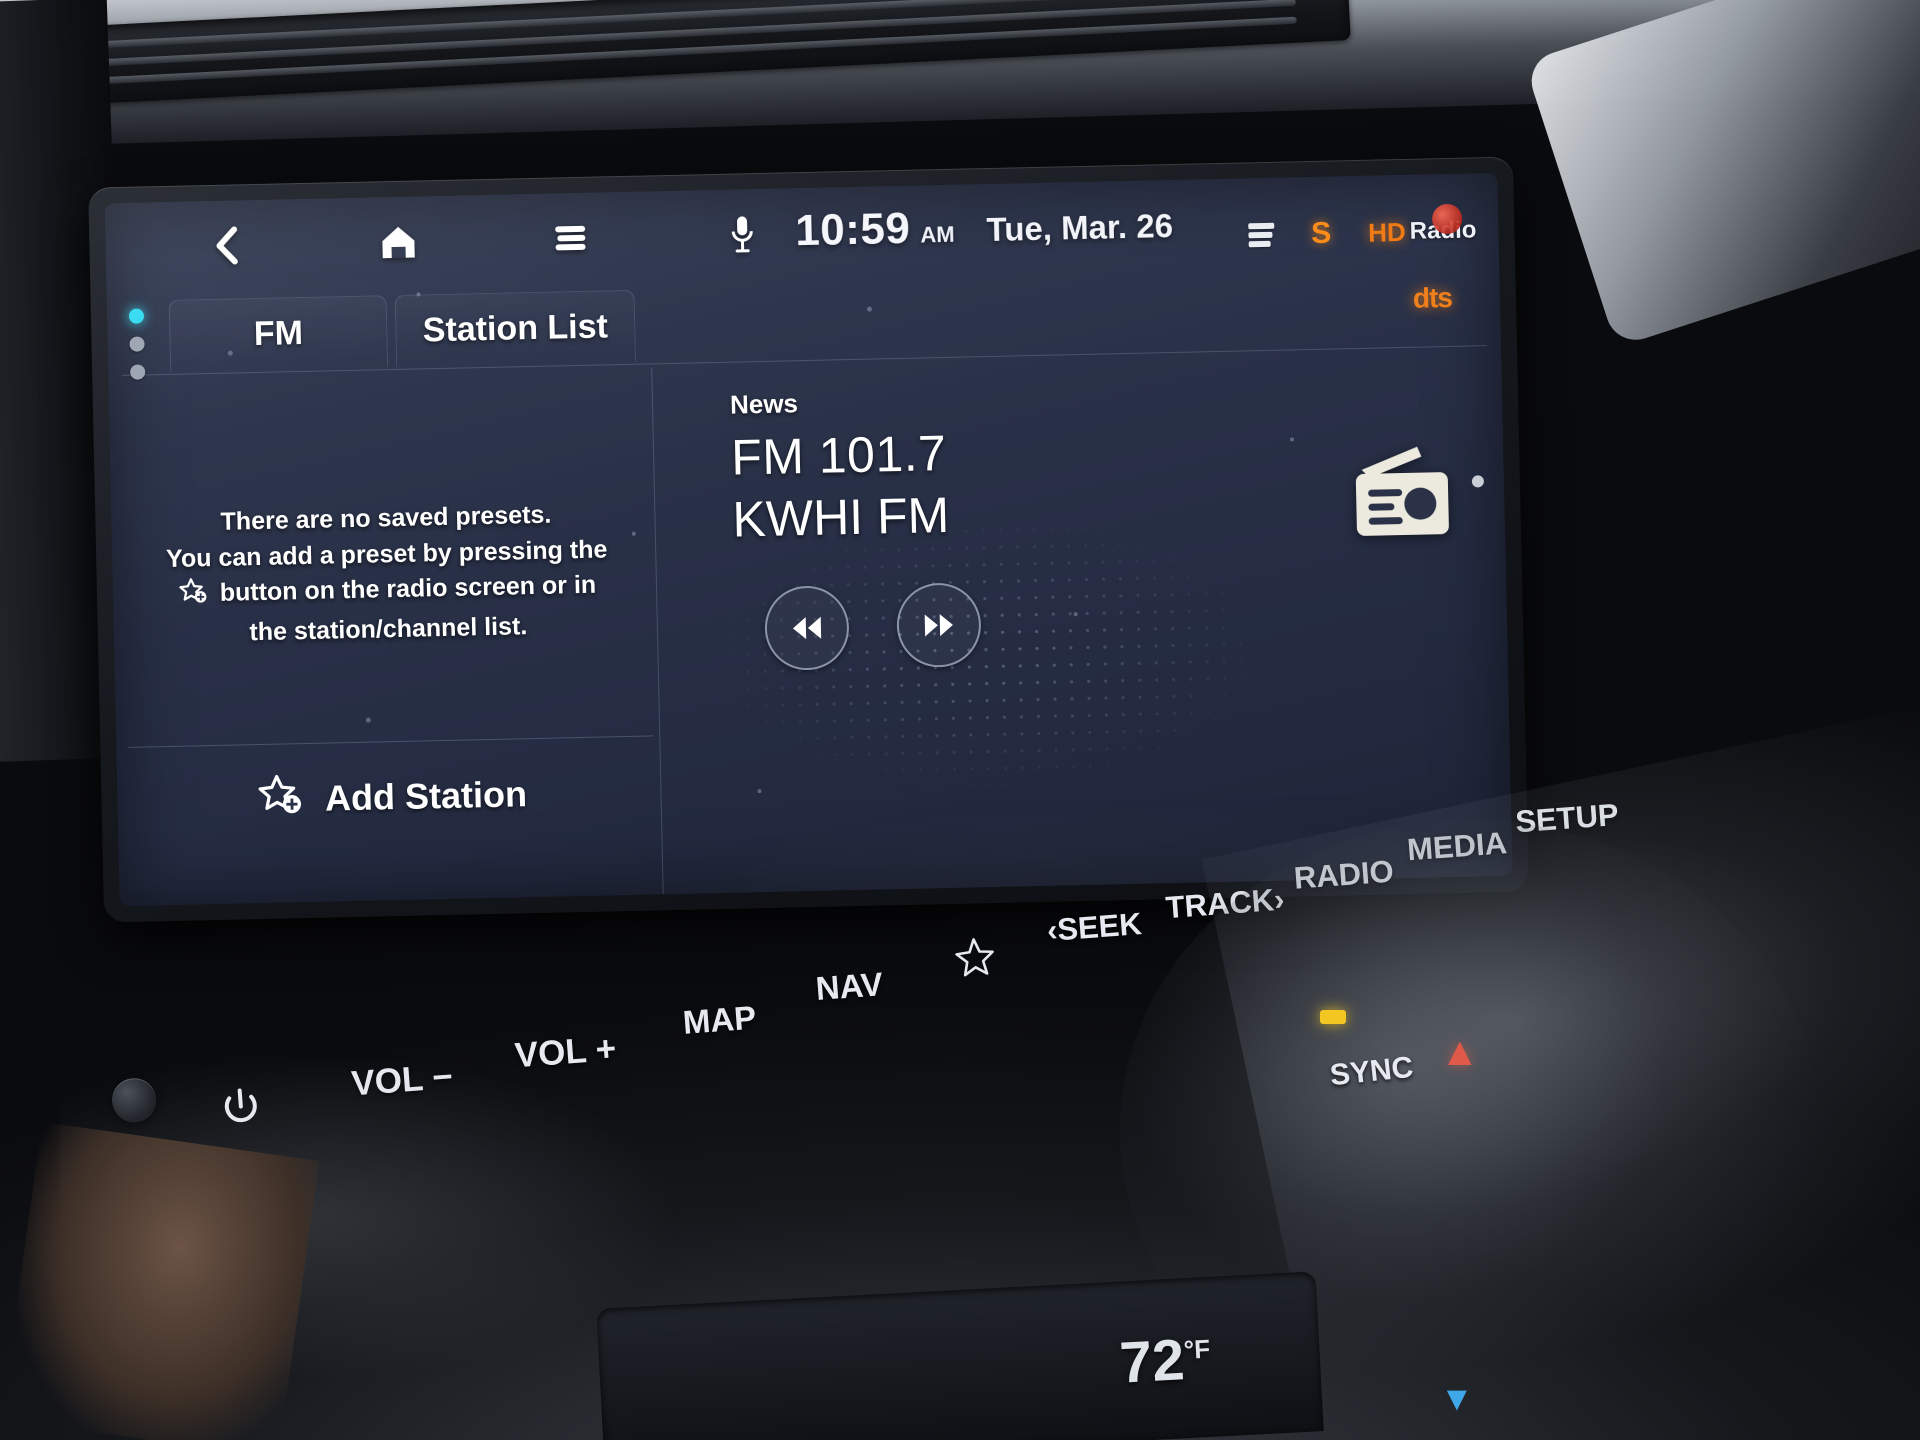  Describe the element at coordinates (408, 588) in the screenshot. I see `no-presets-line-3: button on the radio screen or in` at that location.